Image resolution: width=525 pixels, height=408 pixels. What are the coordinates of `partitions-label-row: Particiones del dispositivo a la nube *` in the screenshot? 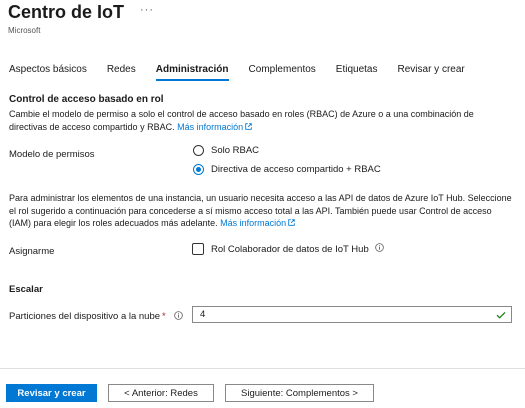 It's located at (96, 316).